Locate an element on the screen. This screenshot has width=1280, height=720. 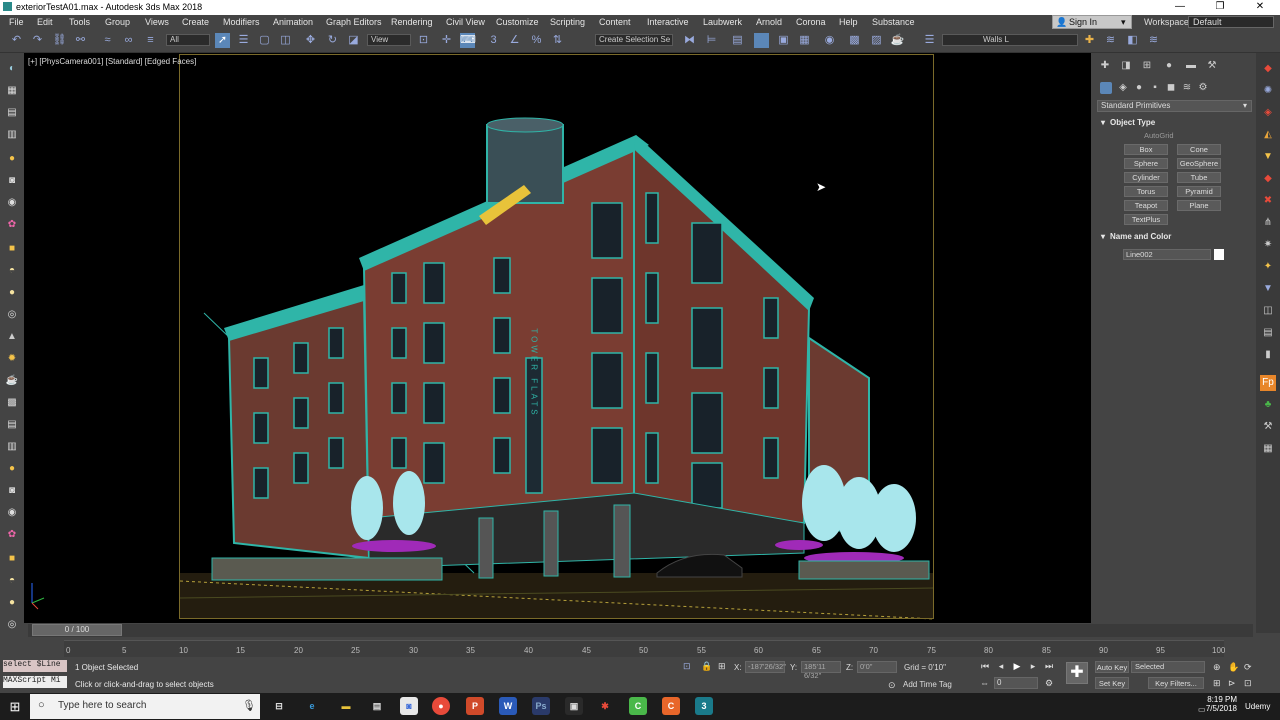
layer-manager-icon: ☰ is located at coordinates (929, 40).